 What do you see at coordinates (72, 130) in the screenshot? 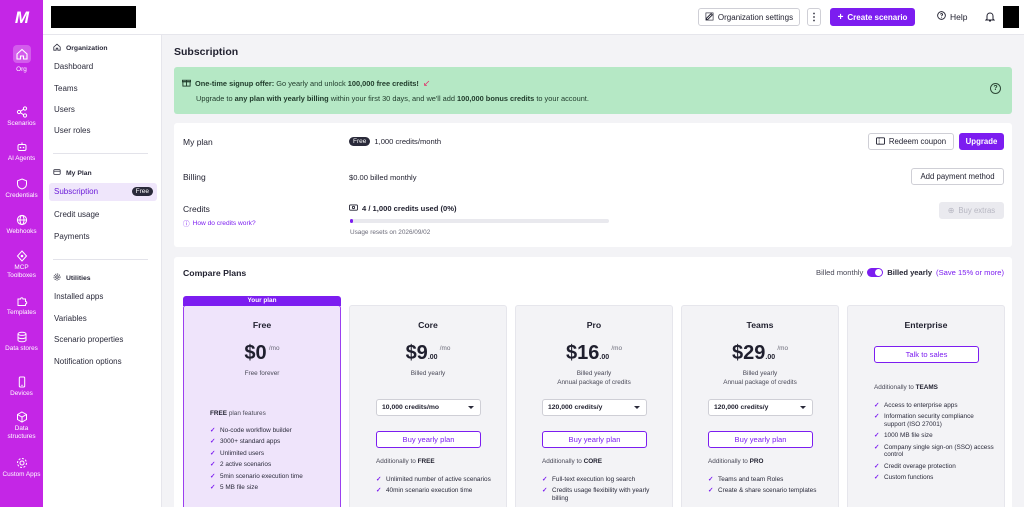
I see `sidebar-item-user-roles: User roles` at bounding box center [72, 130].